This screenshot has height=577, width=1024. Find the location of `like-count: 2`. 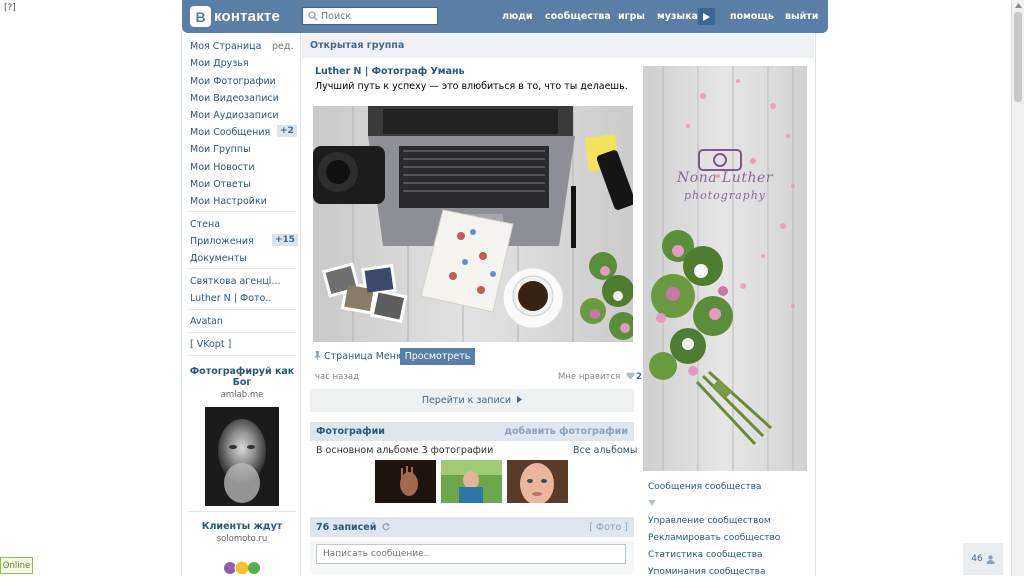

like-count: 2 is located at coordinates (638, 377).